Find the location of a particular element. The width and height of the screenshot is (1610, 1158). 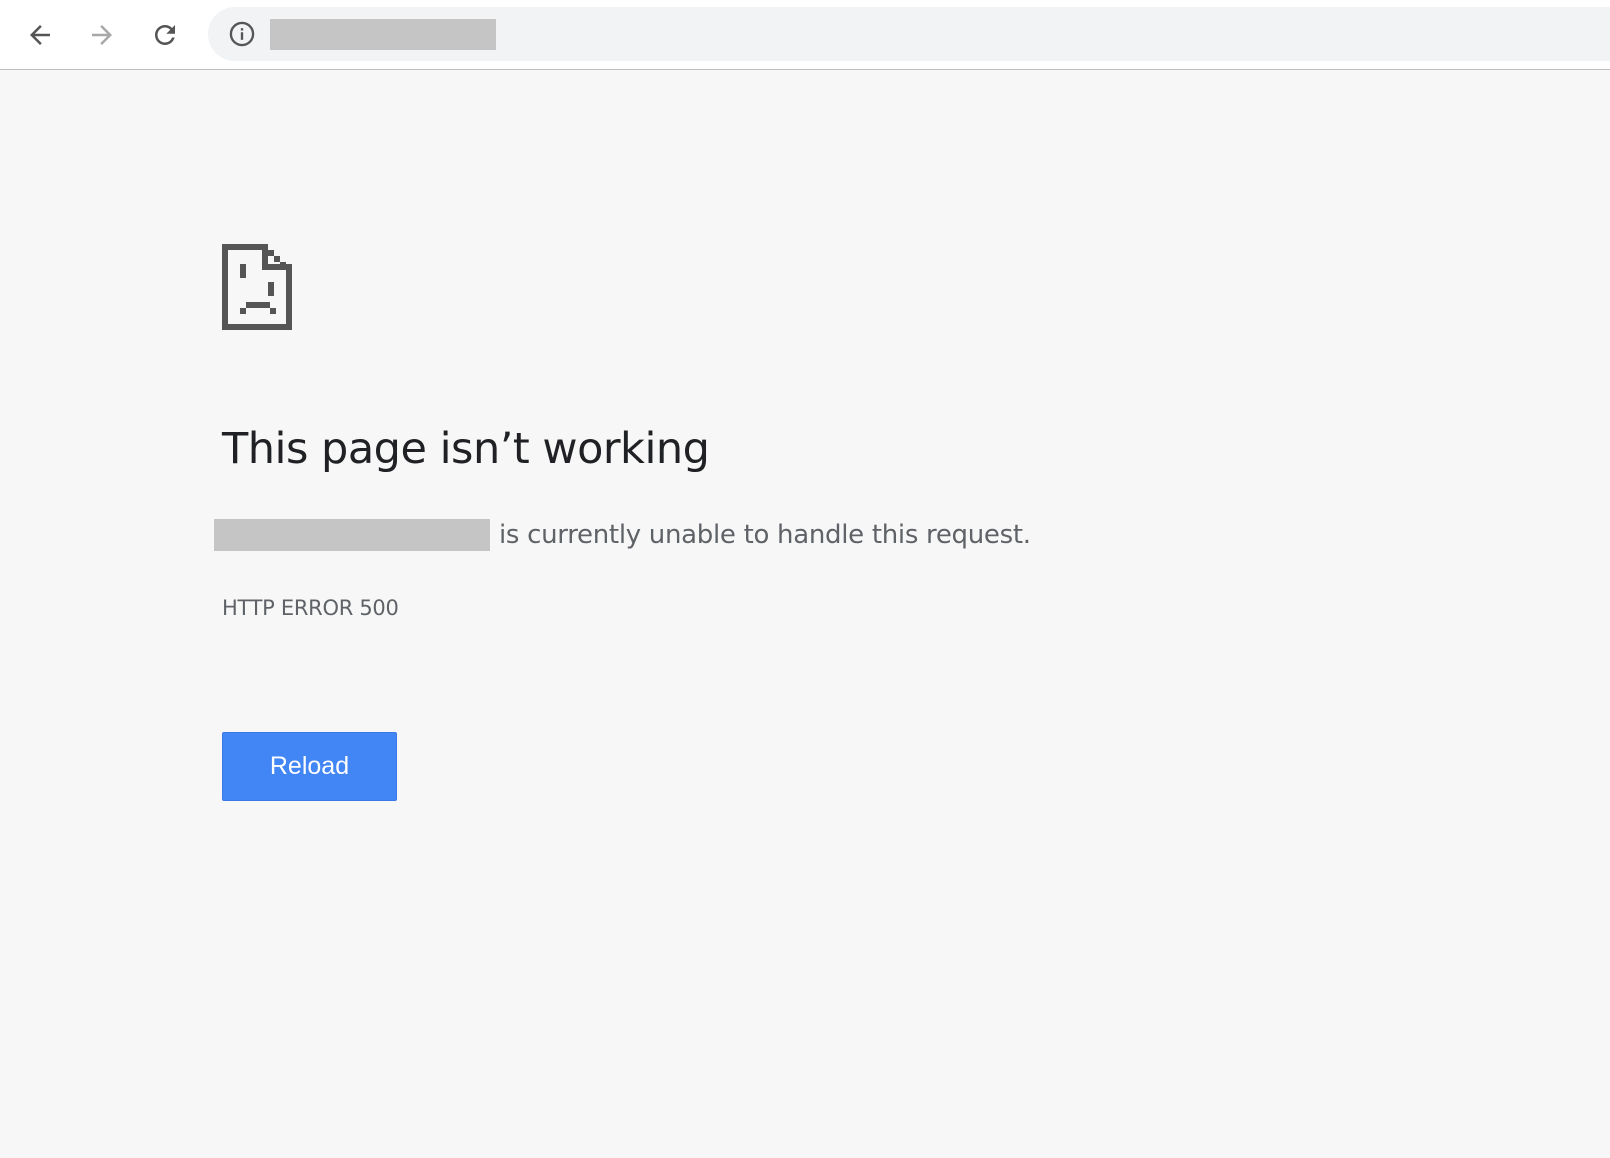

back-button is located at coordinates (40, 35).